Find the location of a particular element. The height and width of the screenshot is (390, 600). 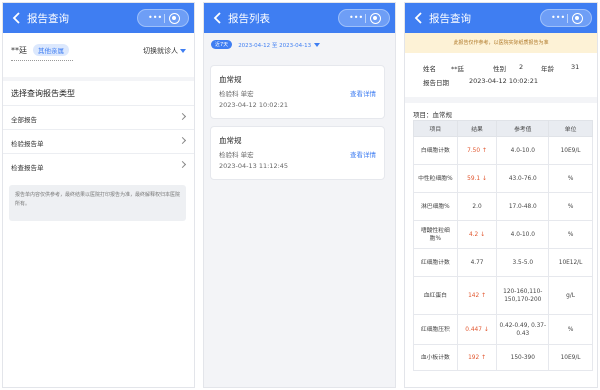

date-label: 报告日期 is located at coordinates (436, 83).